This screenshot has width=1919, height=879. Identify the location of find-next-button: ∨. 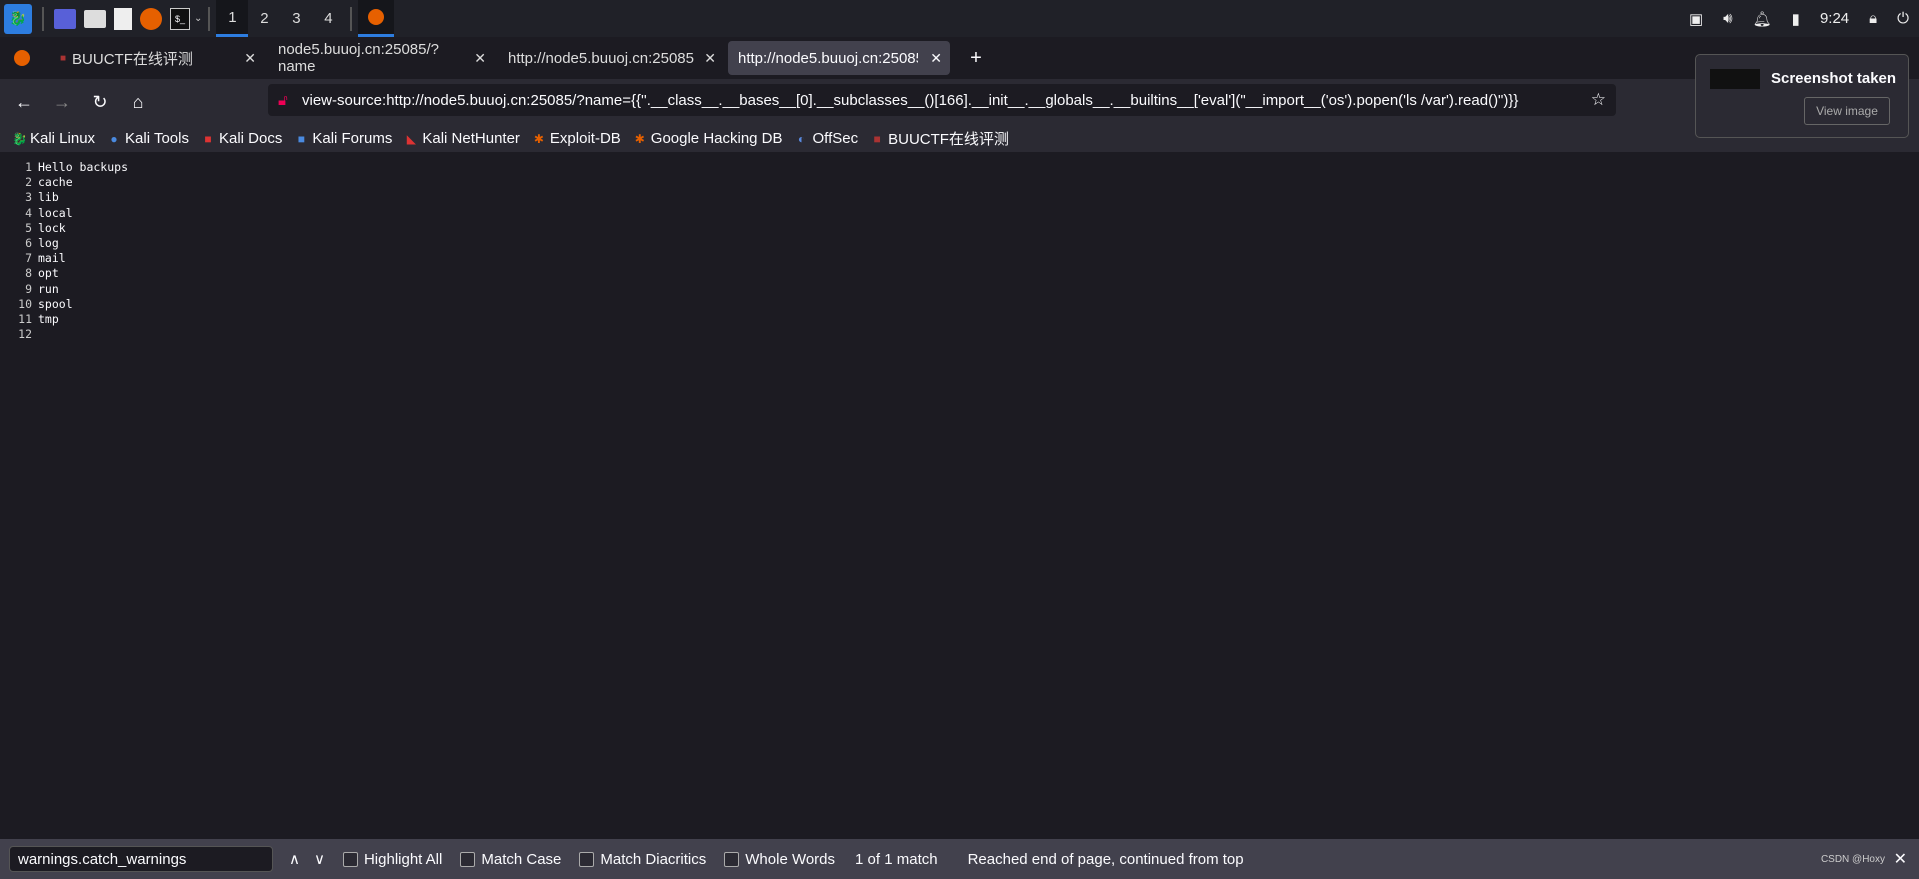
(319, 859).